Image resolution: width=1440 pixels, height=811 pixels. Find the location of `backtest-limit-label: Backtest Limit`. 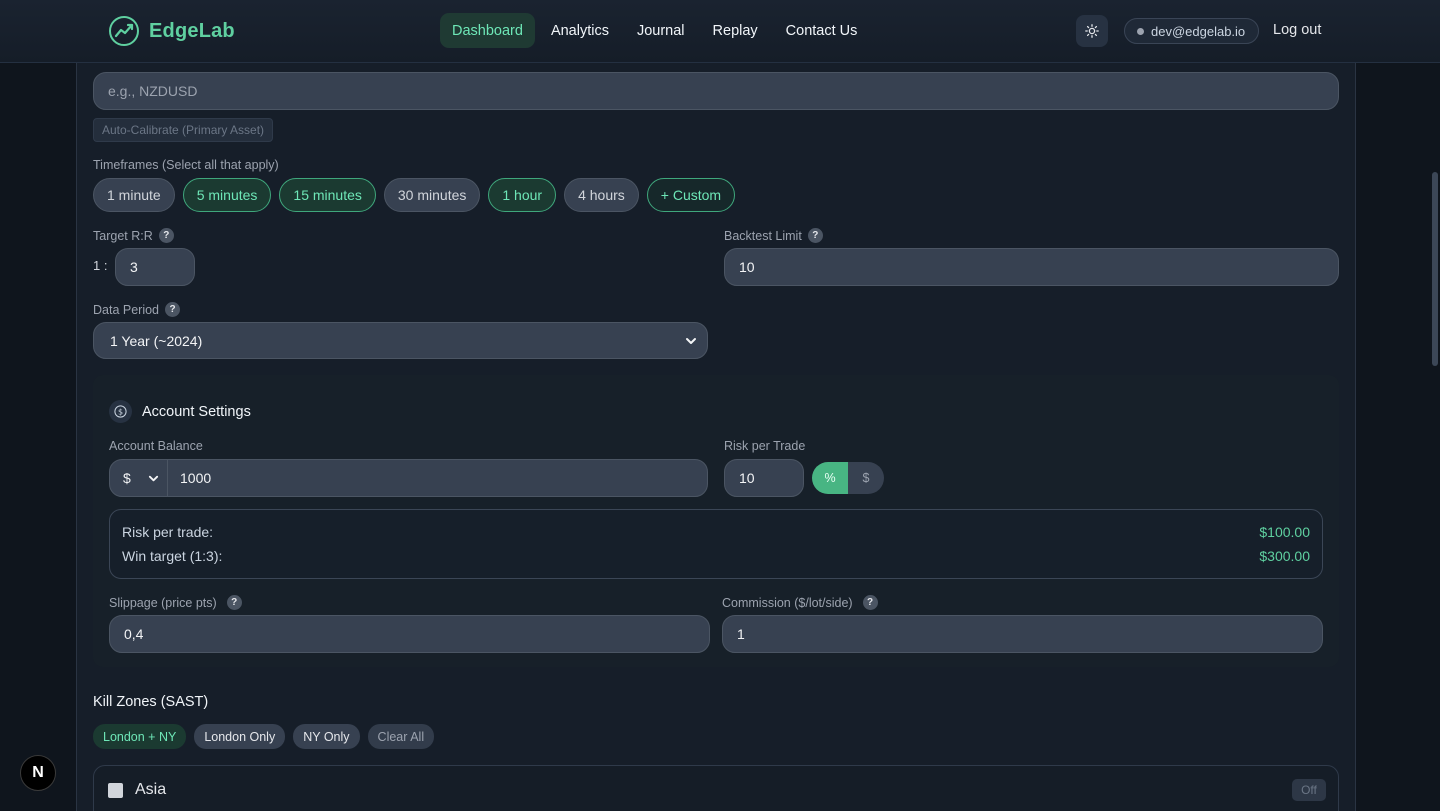

backtest-limit-label: Backtest Limit is located at coordinates (763, 235).